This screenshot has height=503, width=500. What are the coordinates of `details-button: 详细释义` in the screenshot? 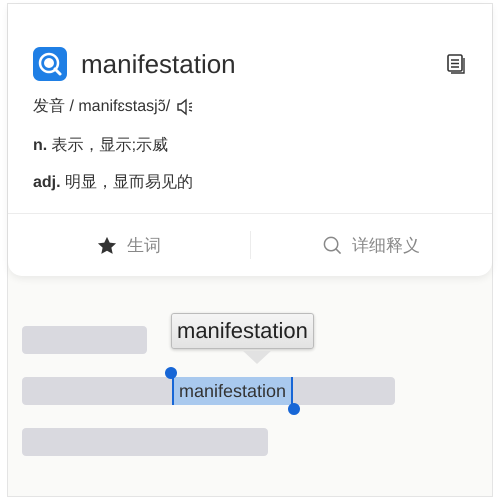 It's located at (371, 245).